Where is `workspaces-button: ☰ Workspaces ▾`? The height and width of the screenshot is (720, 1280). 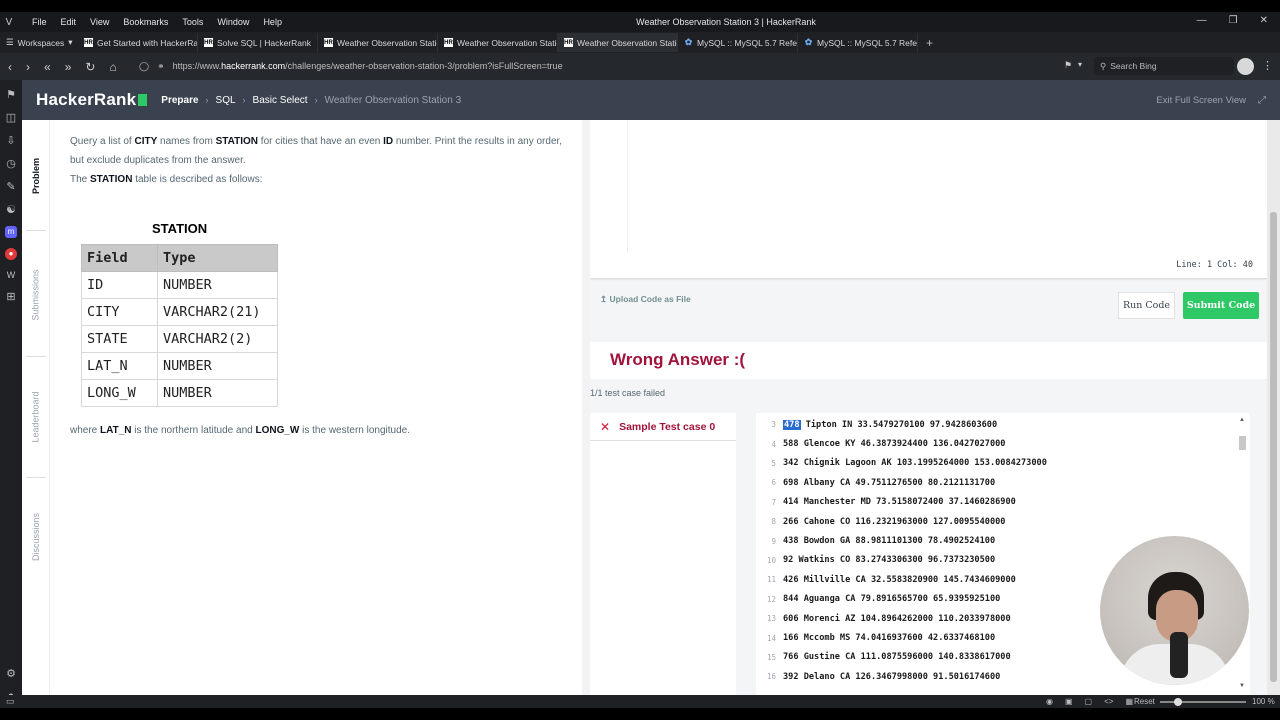
workspaces-button: ☰ Workspaces ▾ is located at coordinates (39, 42).